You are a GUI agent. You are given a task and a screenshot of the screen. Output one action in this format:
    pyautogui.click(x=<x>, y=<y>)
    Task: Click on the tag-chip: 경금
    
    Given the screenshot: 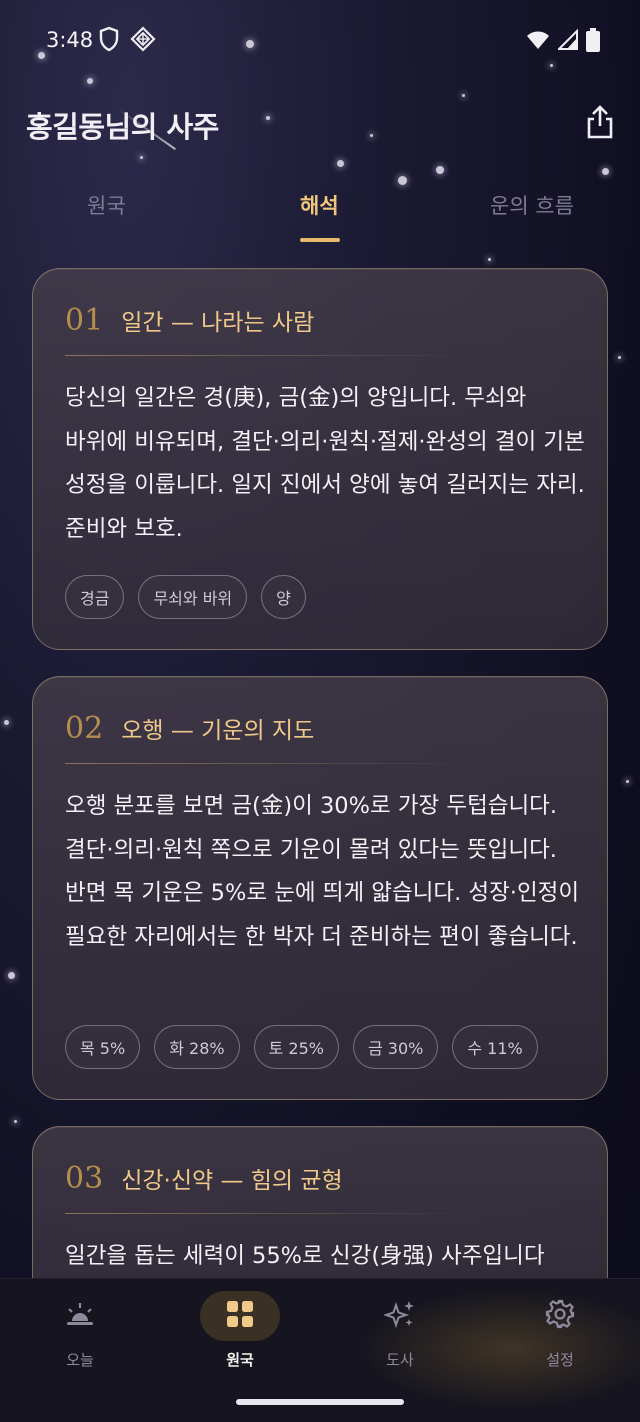 What is the action you would take?
    pyautogui.click(x=95, y=597)
    